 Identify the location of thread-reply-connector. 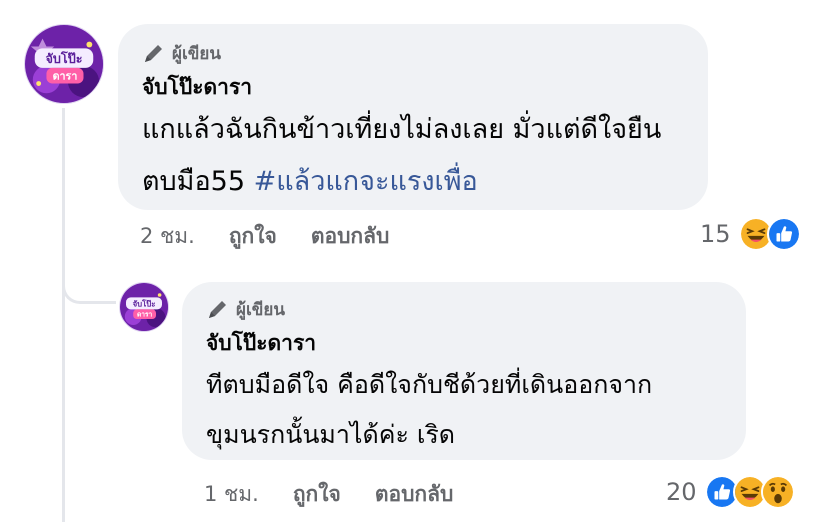
(89, 268).